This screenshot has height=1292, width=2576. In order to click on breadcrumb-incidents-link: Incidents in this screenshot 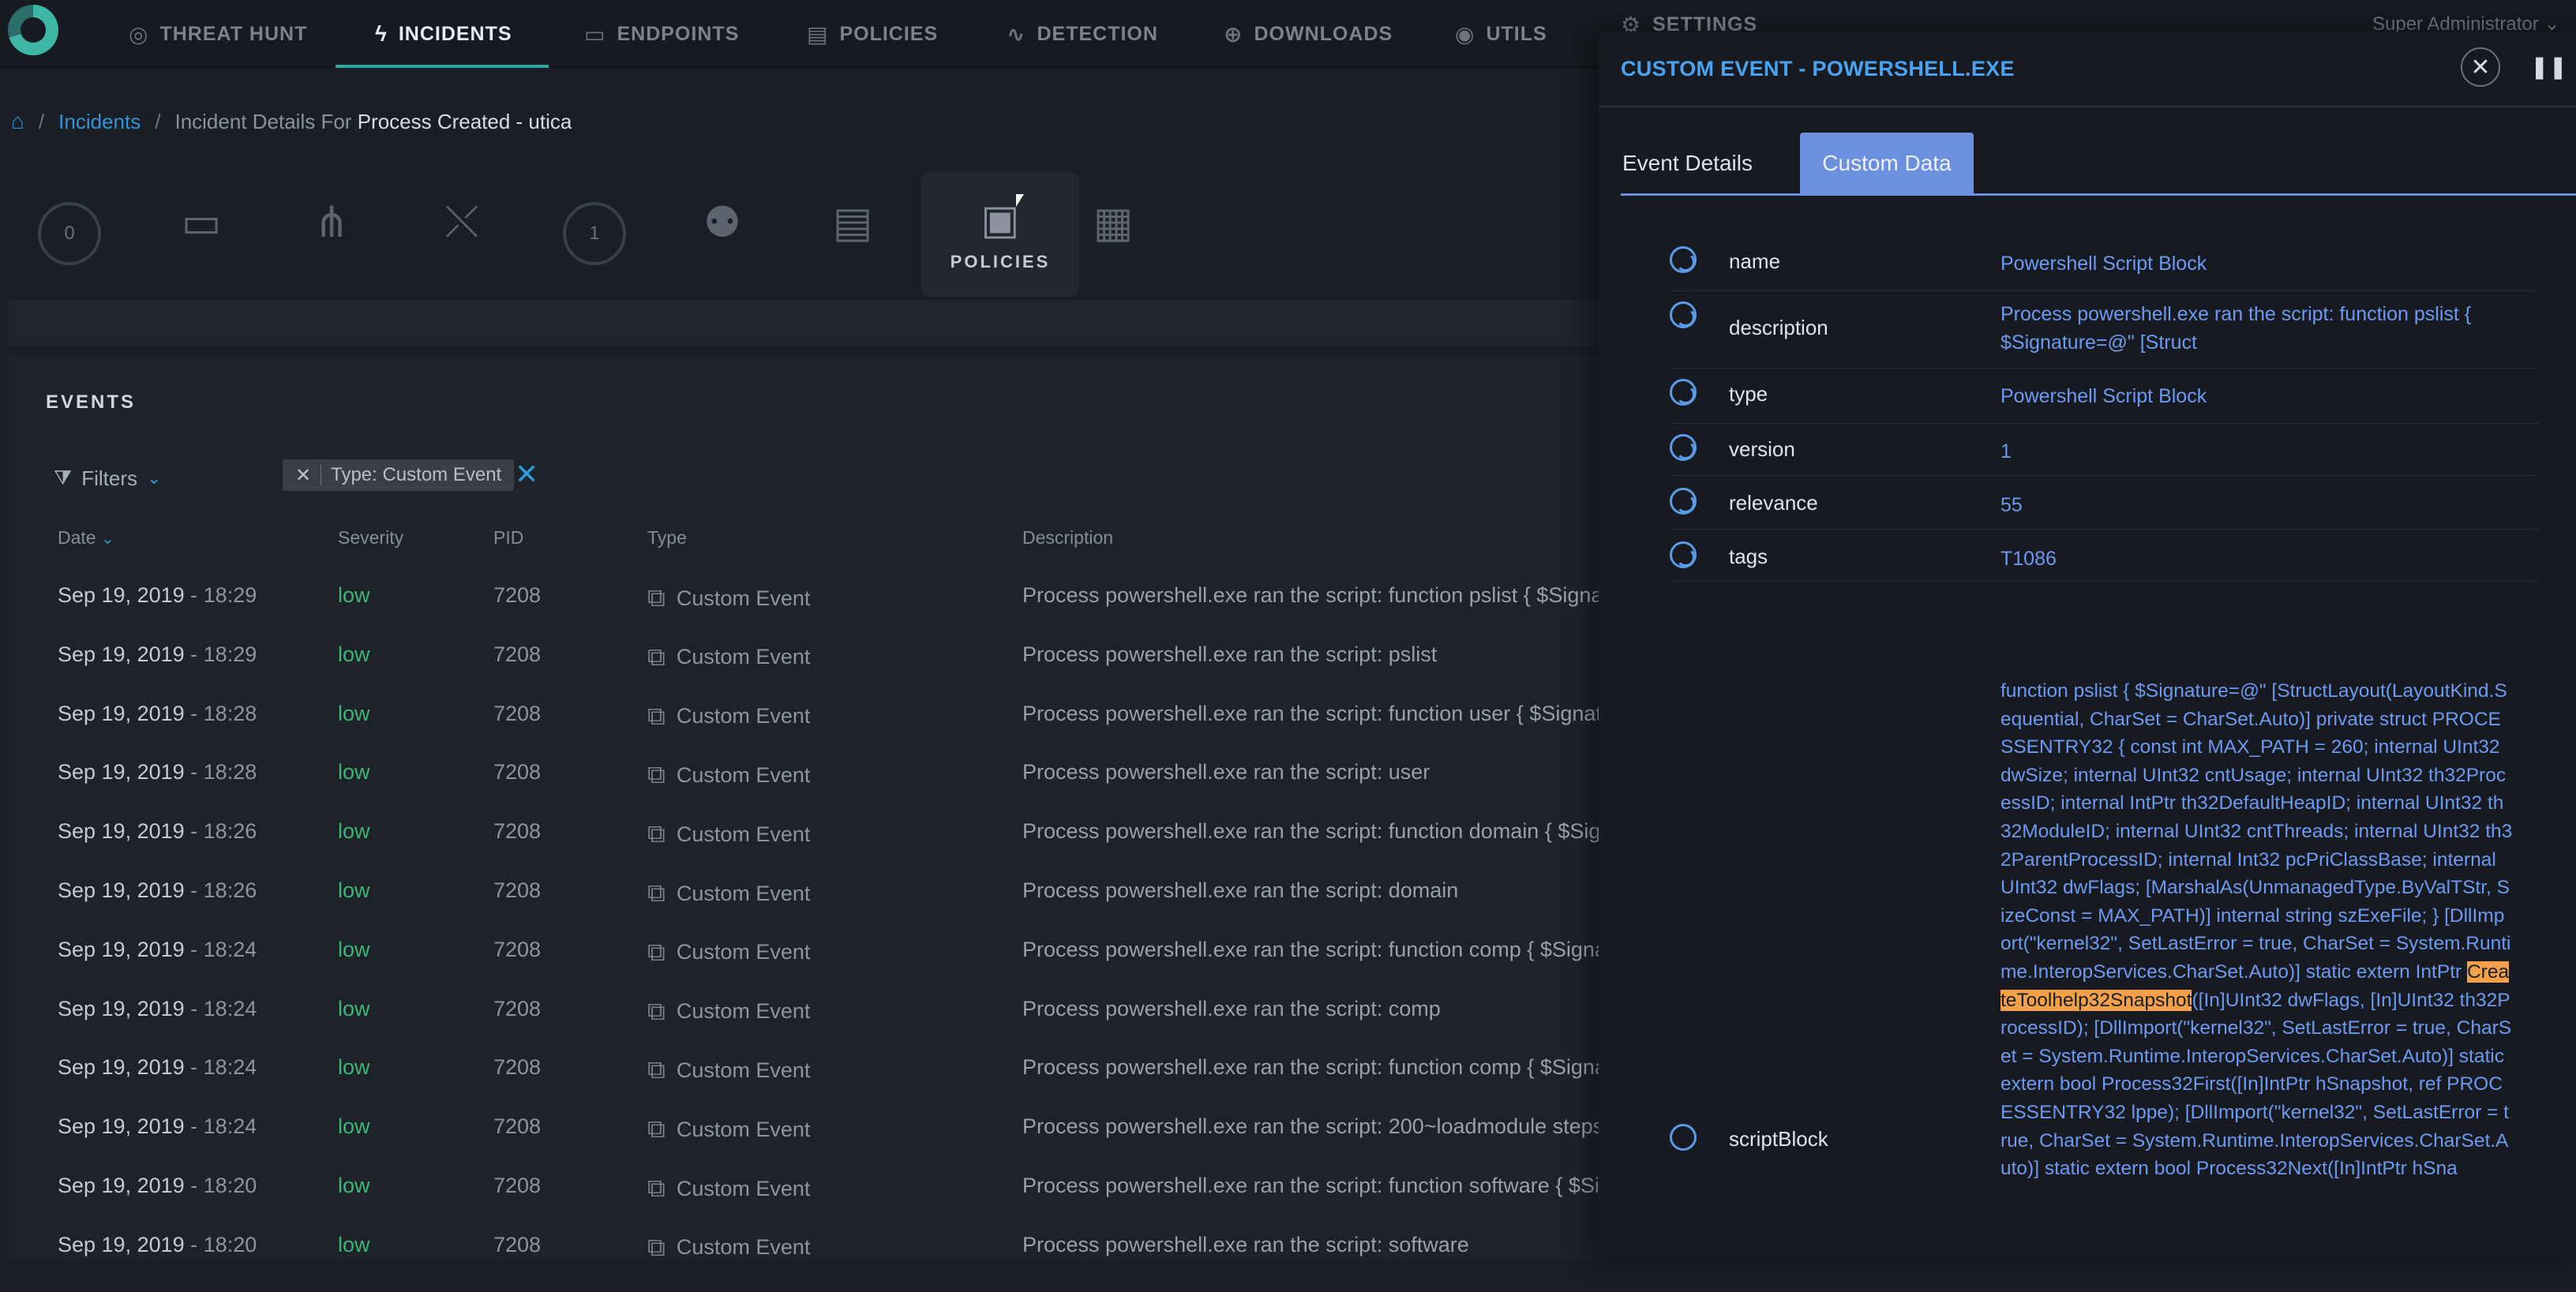, I will do `click(99, 122)`.